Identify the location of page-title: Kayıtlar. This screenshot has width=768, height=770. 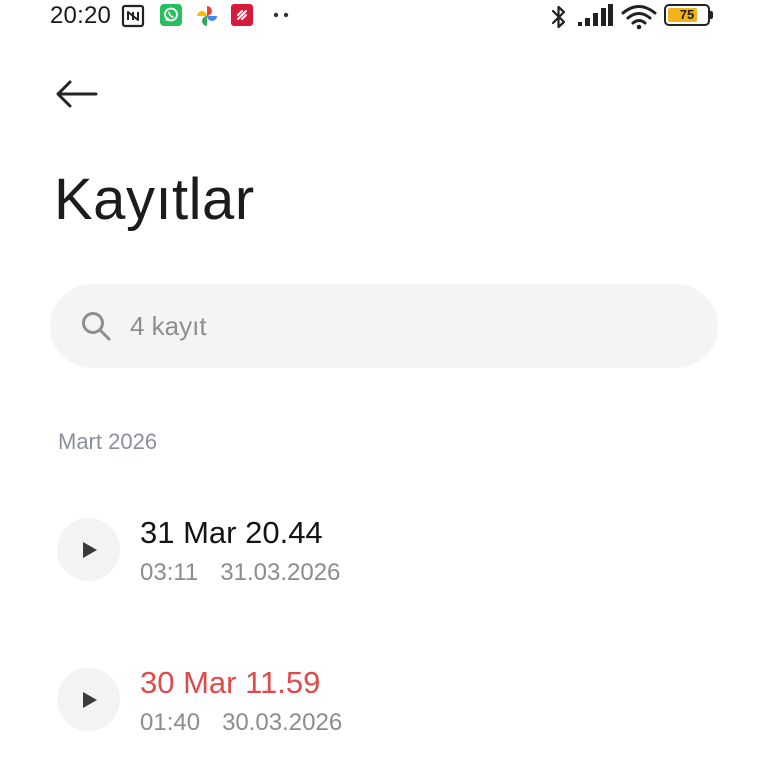
(154, 199).